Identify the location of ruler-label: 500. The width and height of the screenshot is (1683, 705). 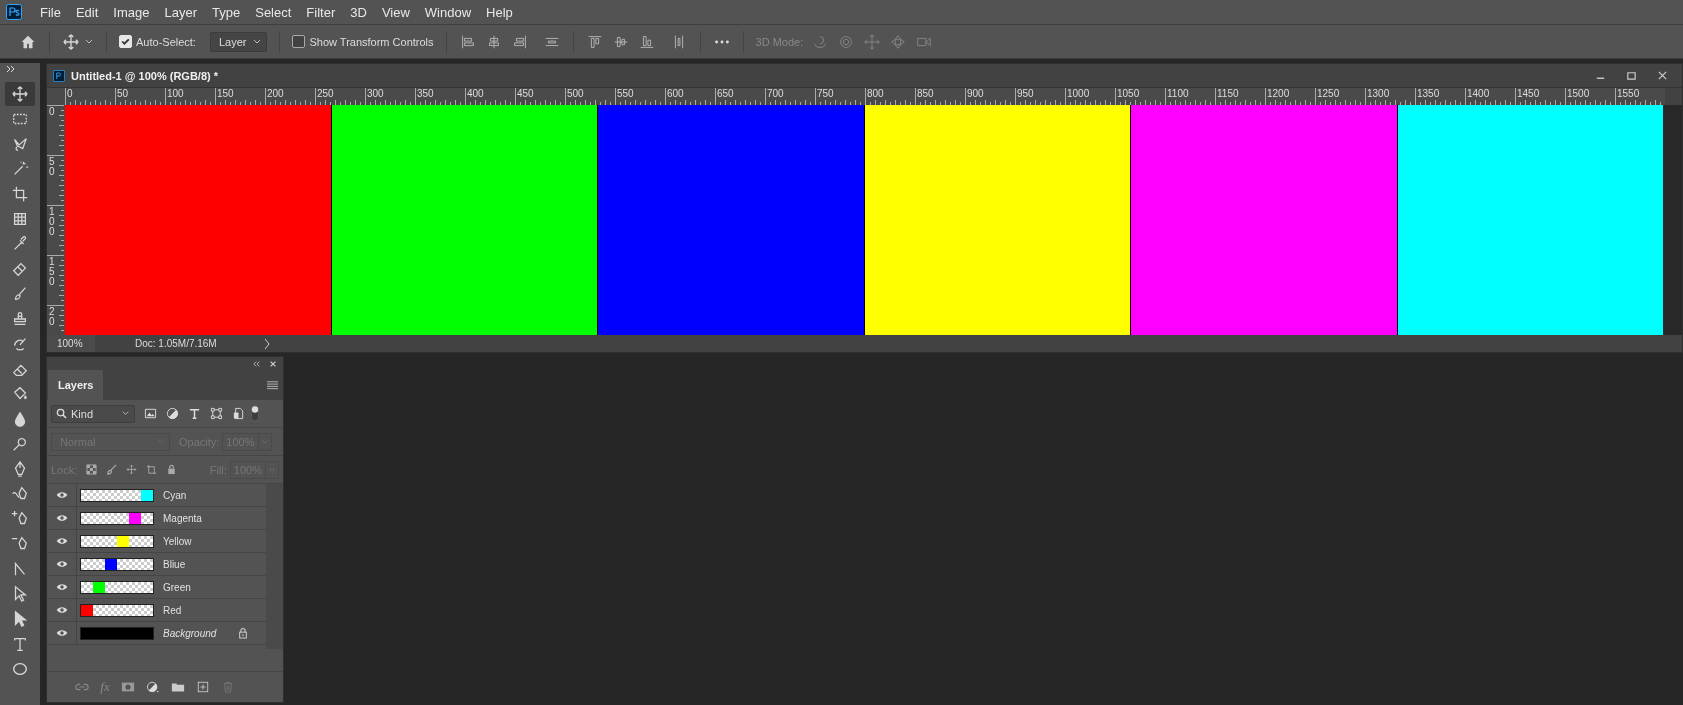
(575, 93).